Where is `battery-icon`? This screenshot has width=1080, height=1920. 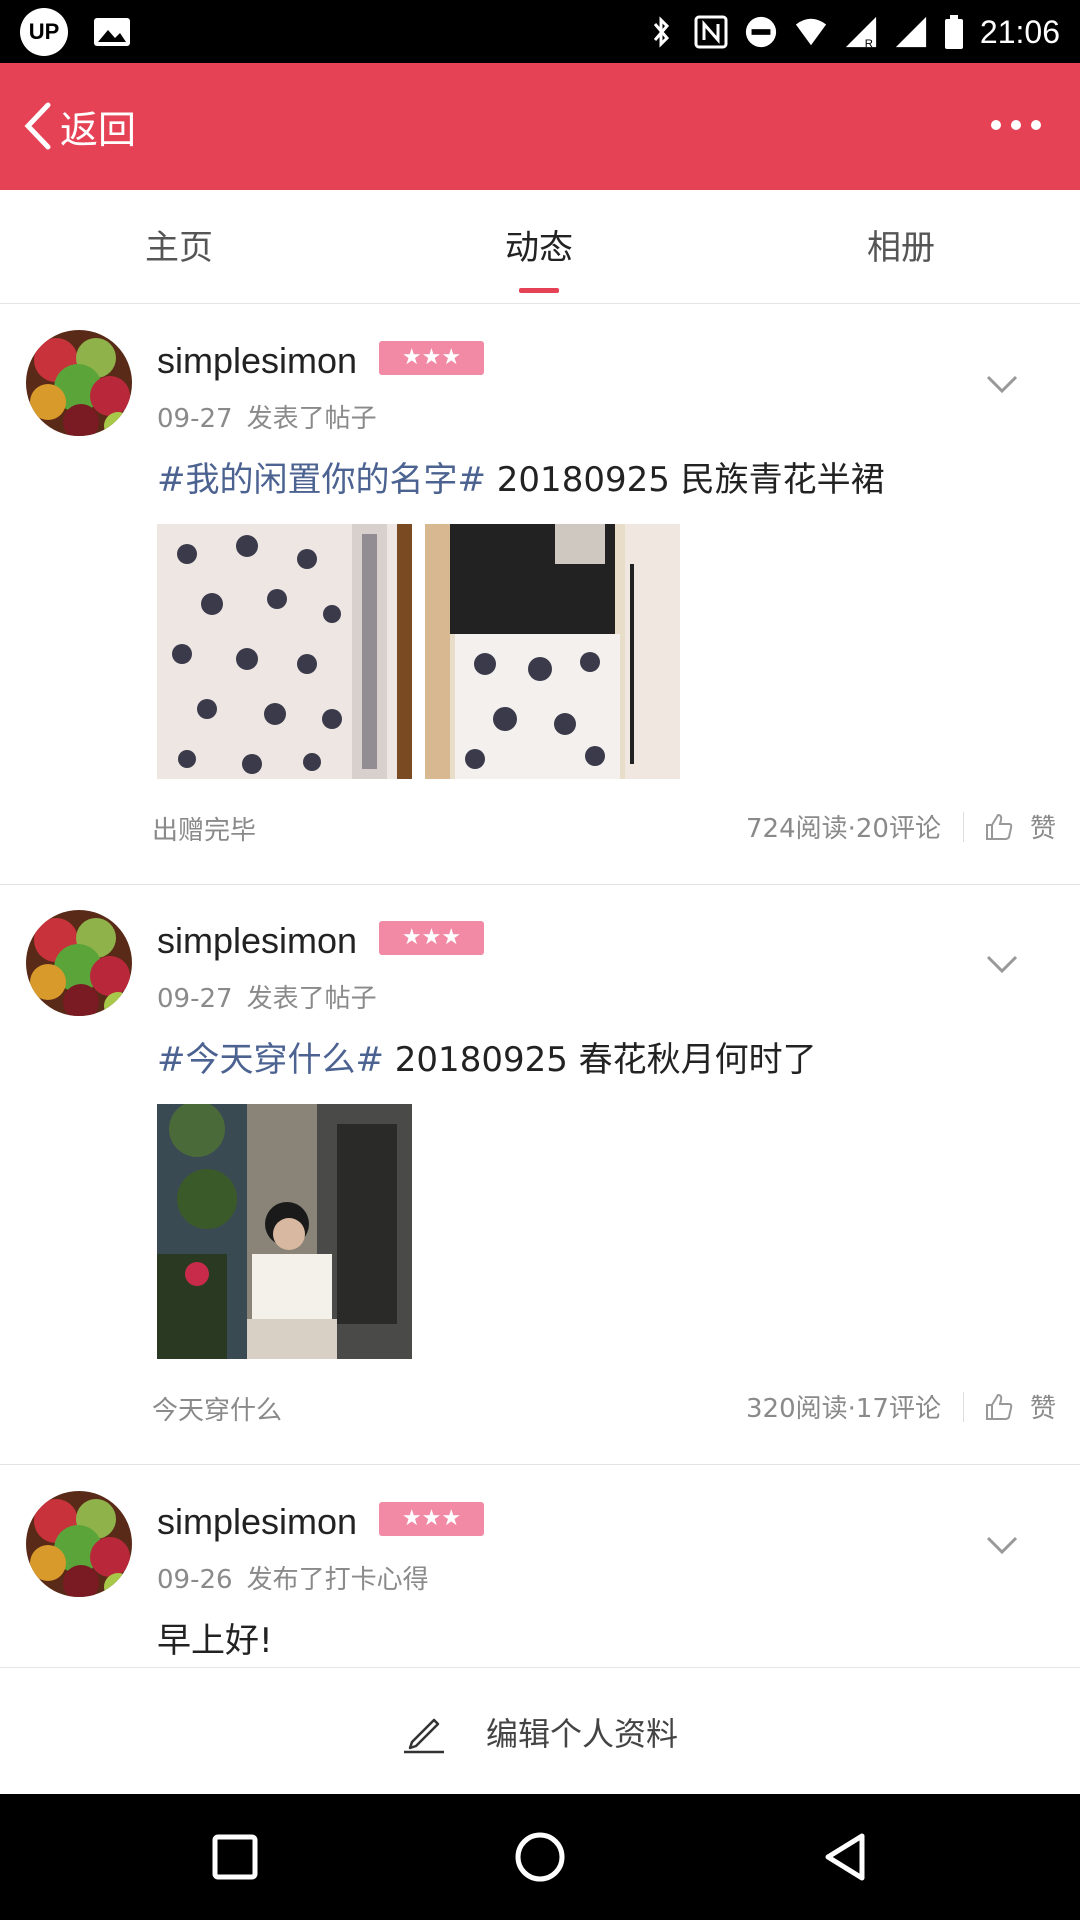
battery-icon is located at coordinates (953, 32).